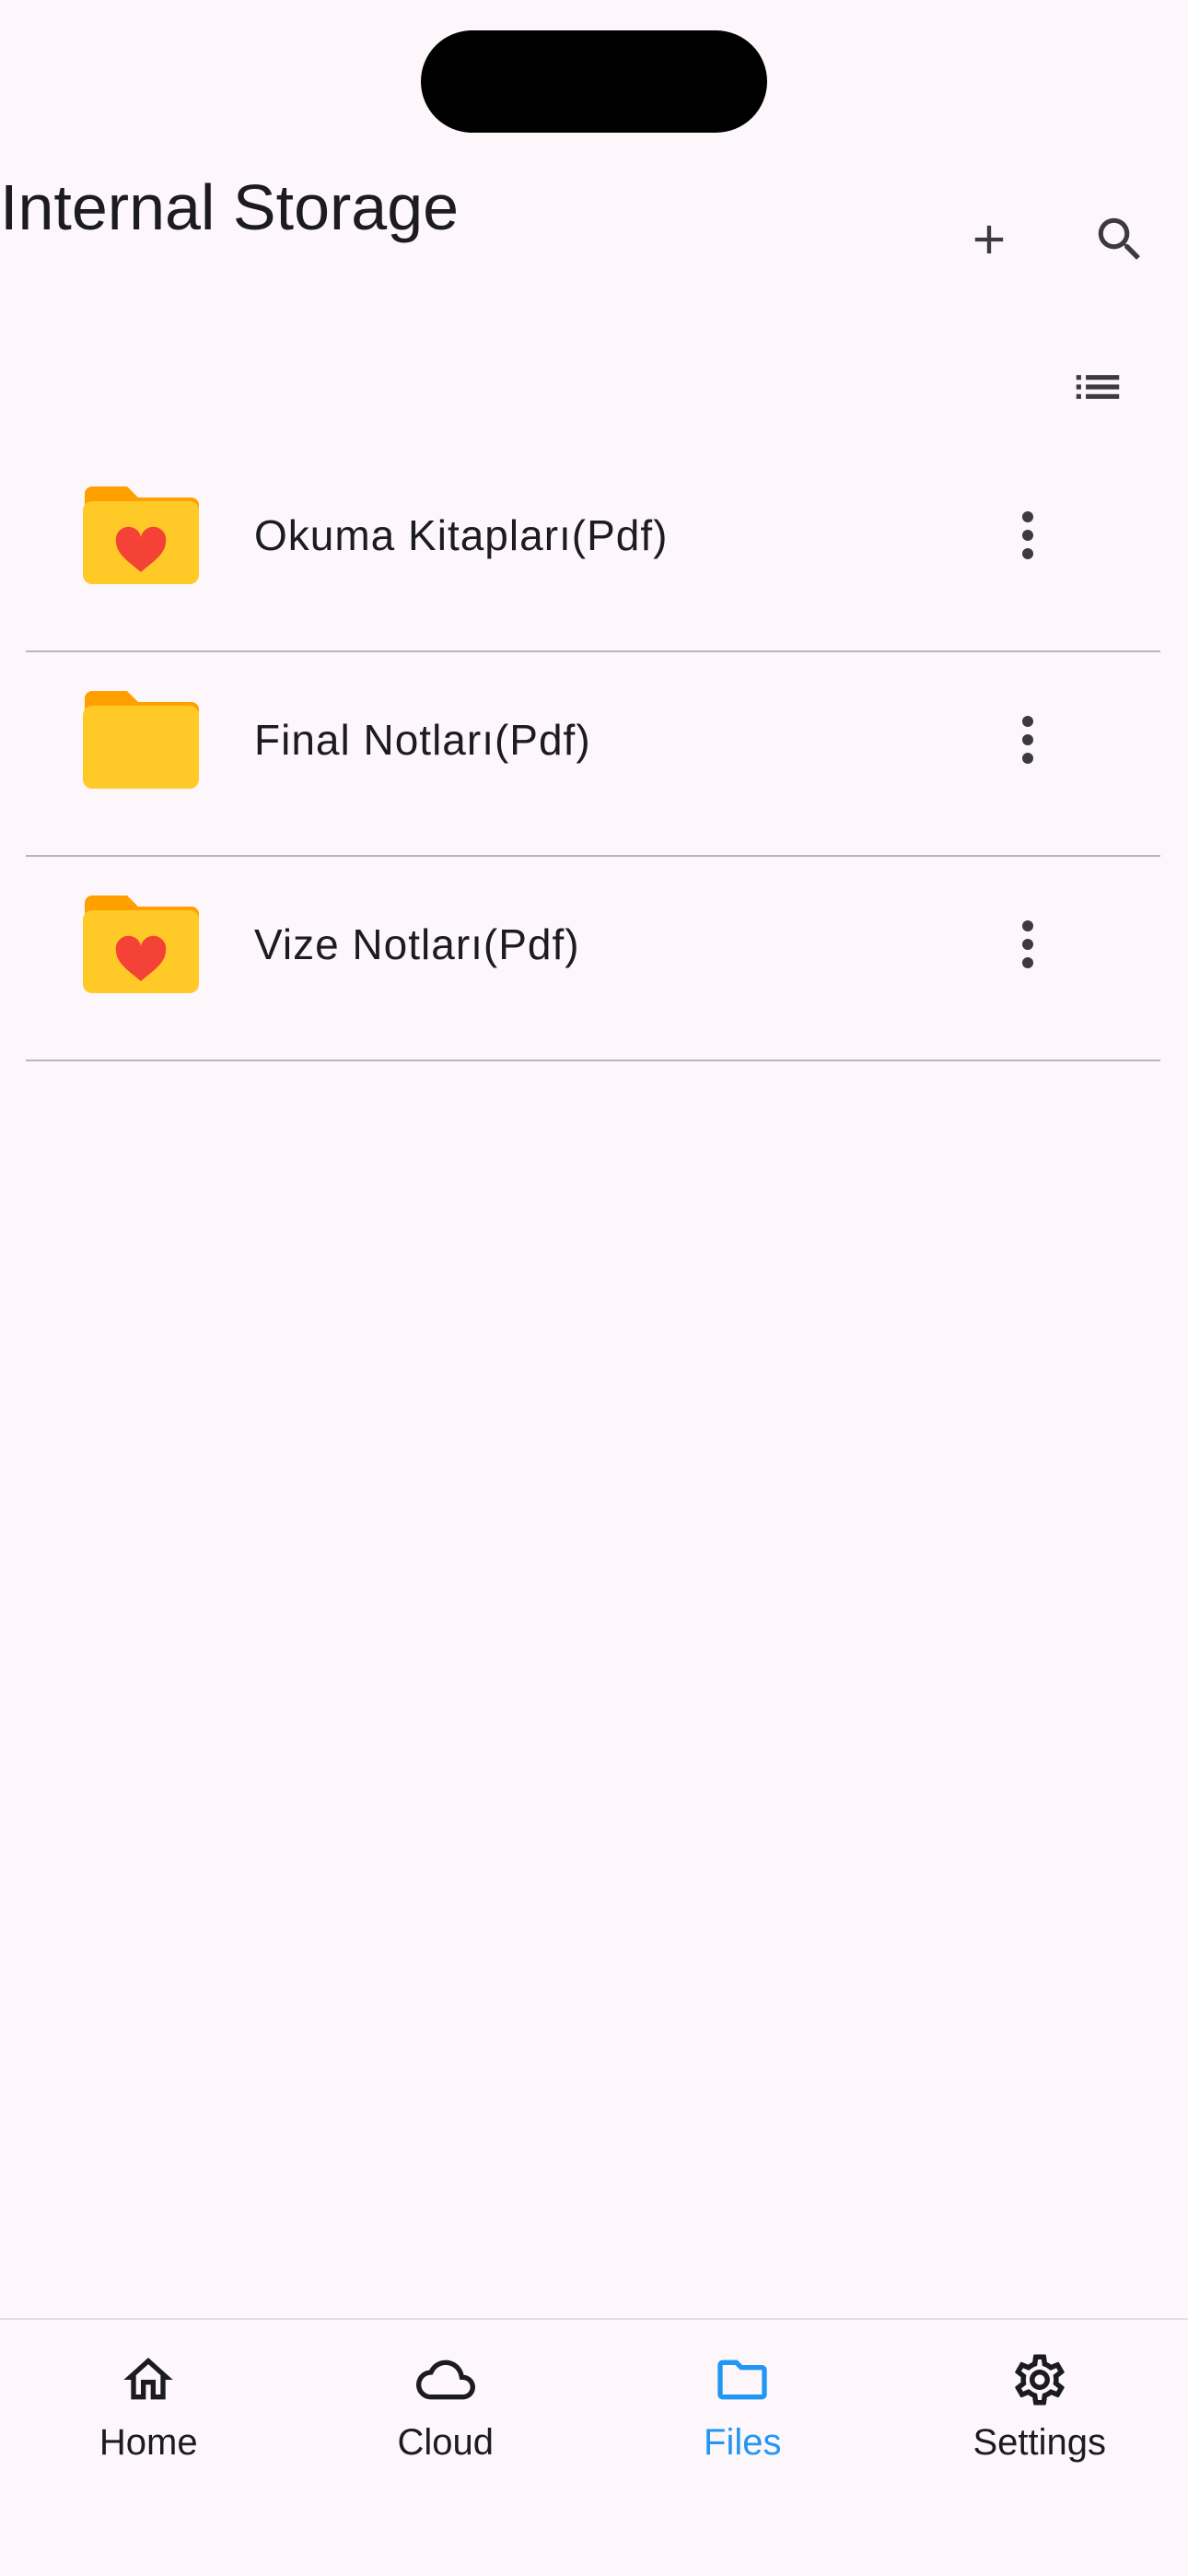 The height and width of the screenshot is (2576, 1188). I want to click on nav-label: Cloud, so click(445, 2442).